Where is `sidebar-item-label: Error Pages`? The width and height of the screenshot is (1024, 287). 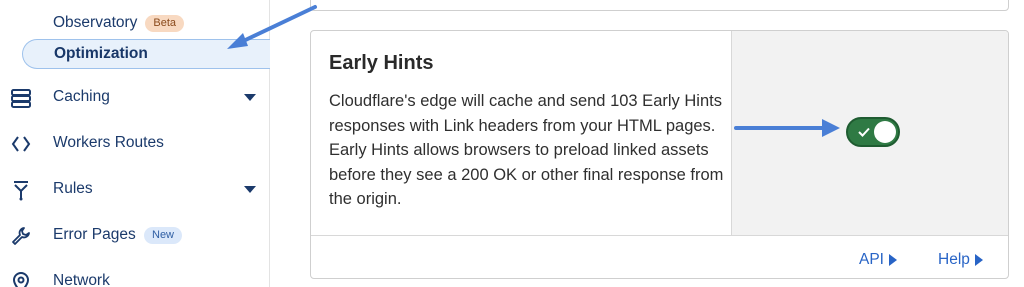 sidebar-item-label: Error Pages is located at coordinates (94, 234).